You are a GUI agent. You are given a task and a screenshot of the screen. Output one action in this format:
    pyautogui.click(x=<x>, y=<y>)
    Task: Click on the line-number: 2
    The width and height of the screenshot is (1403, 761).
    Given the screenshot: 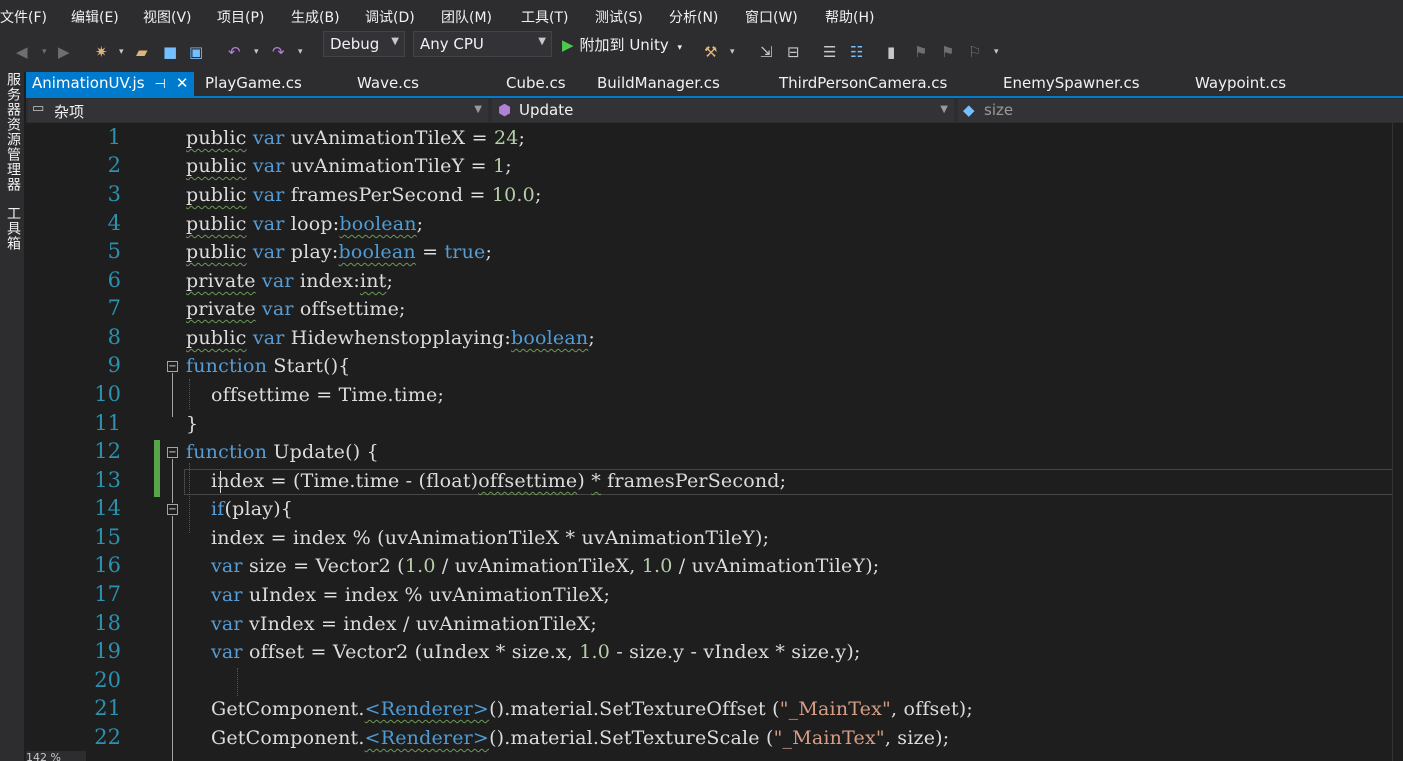 What is the action you would take?
    pyautogui.click(x=114, y=165)
    